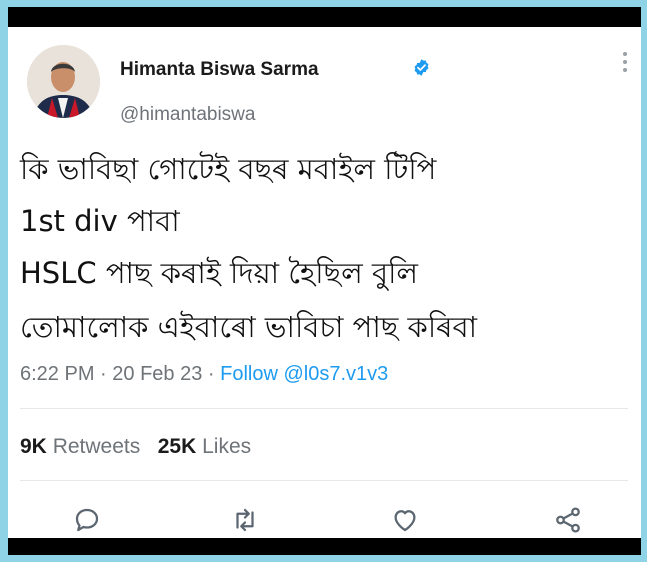  What do you see at coordinates (224, 446) in the screenshot?
I see `likes-label: Likes` at bounding box center [224, 446].